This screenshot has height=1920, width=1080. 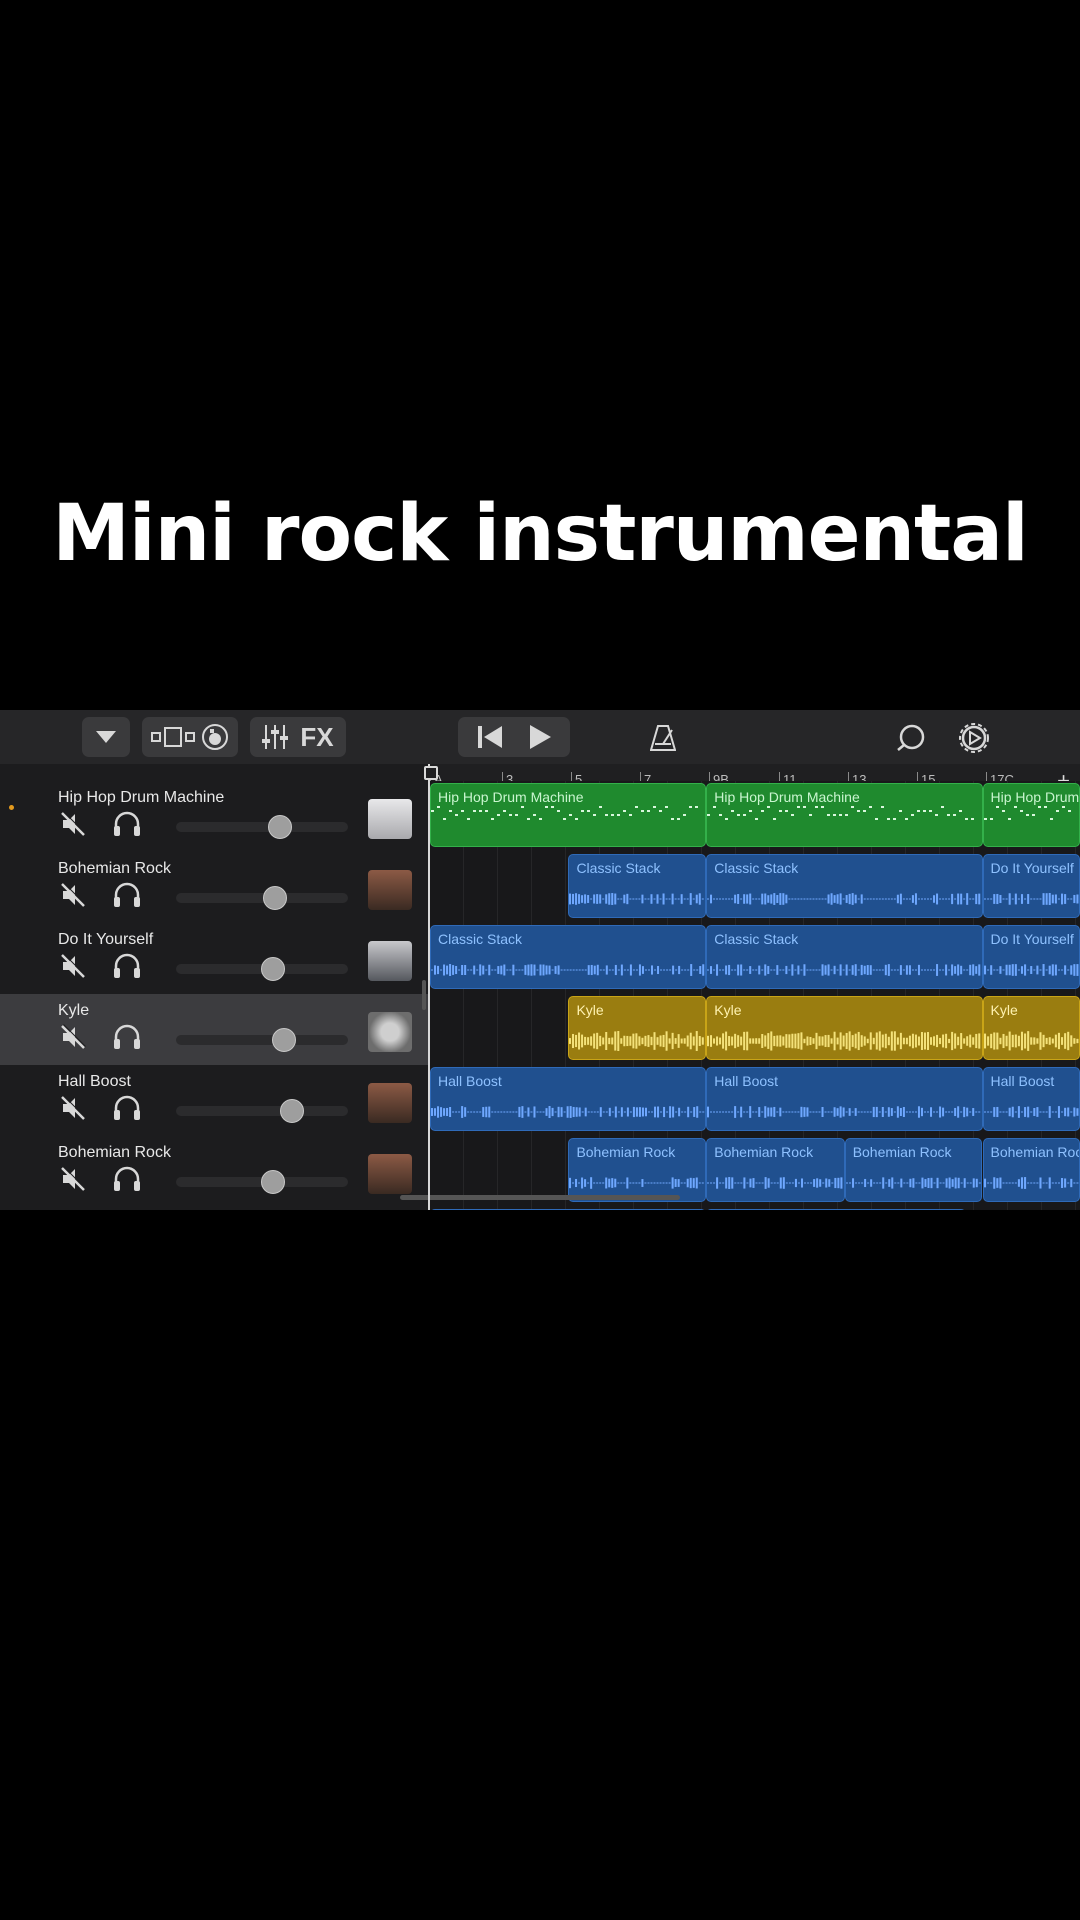 I want to click on track-header: Hall Boost, so click(x=214, y=1101).